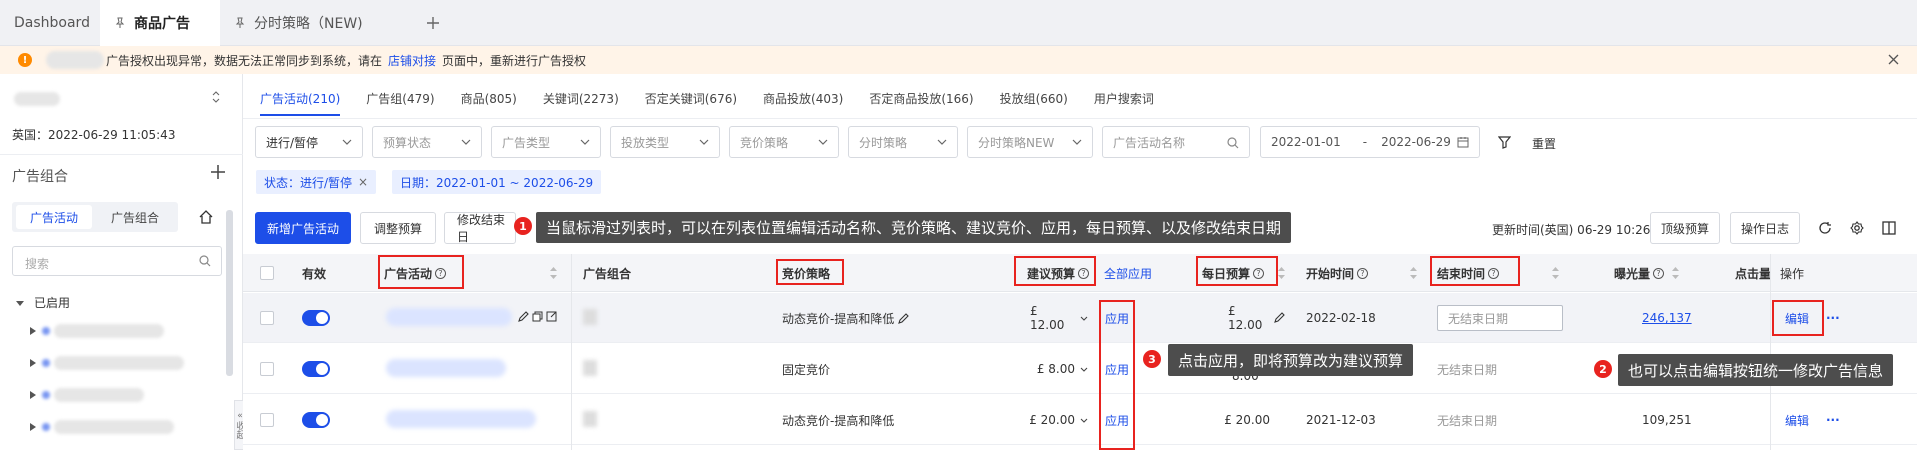 Image resolution: width=1917 pixels, height=450 pixels. I want to click on placement-type-select: 投放类型, so click(665, 142).